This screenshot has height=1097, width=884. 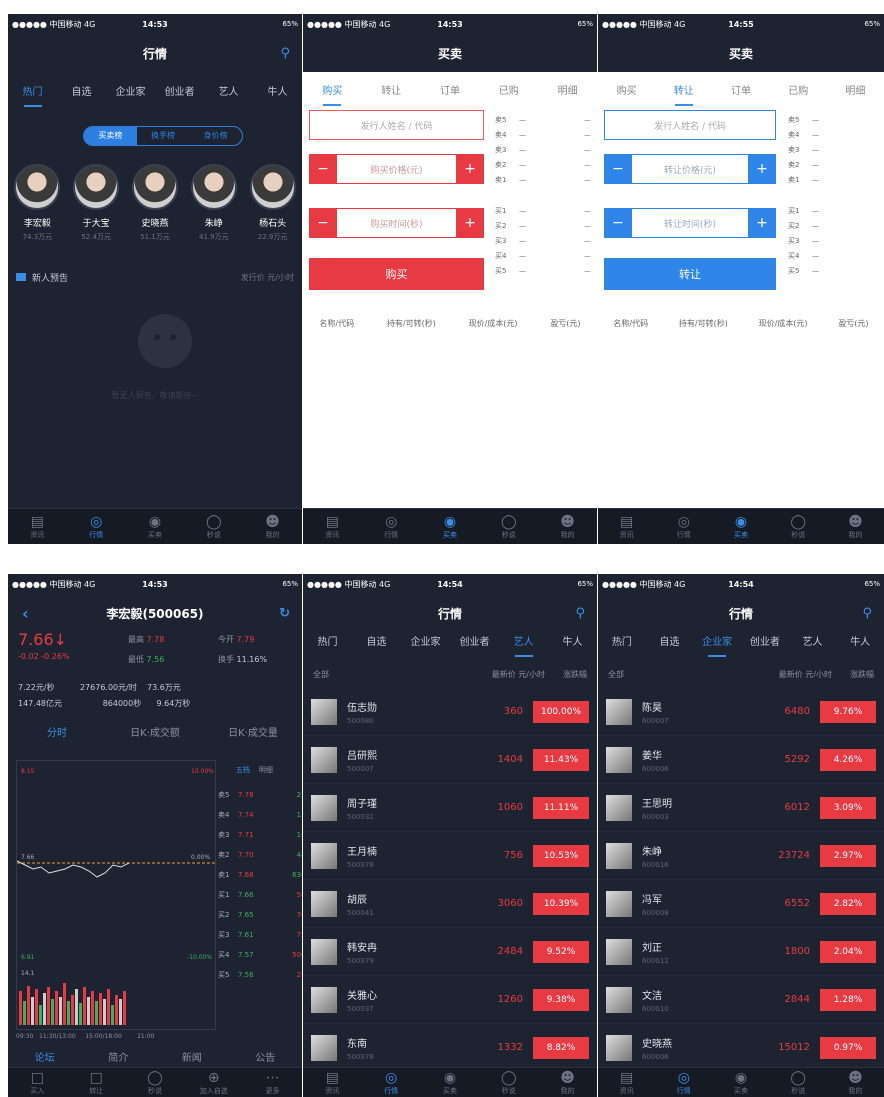 I want to click on sort-change: 涨跌幅, so click(x=575, y=674).